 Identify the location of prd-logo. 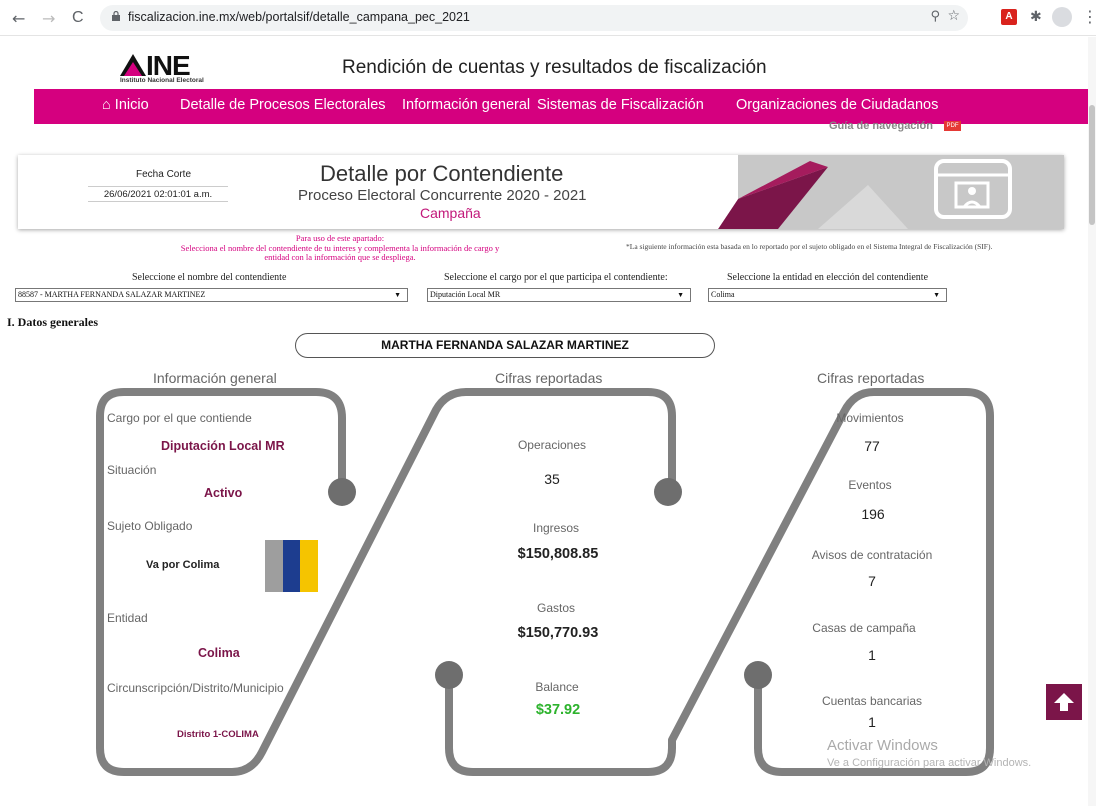
(309, 566).